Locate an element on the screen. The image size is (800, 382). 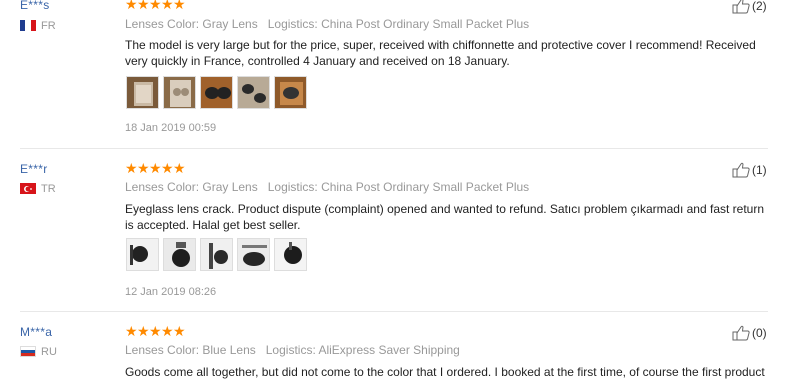
buyer-country: TR is located at coordinates (48, 189).